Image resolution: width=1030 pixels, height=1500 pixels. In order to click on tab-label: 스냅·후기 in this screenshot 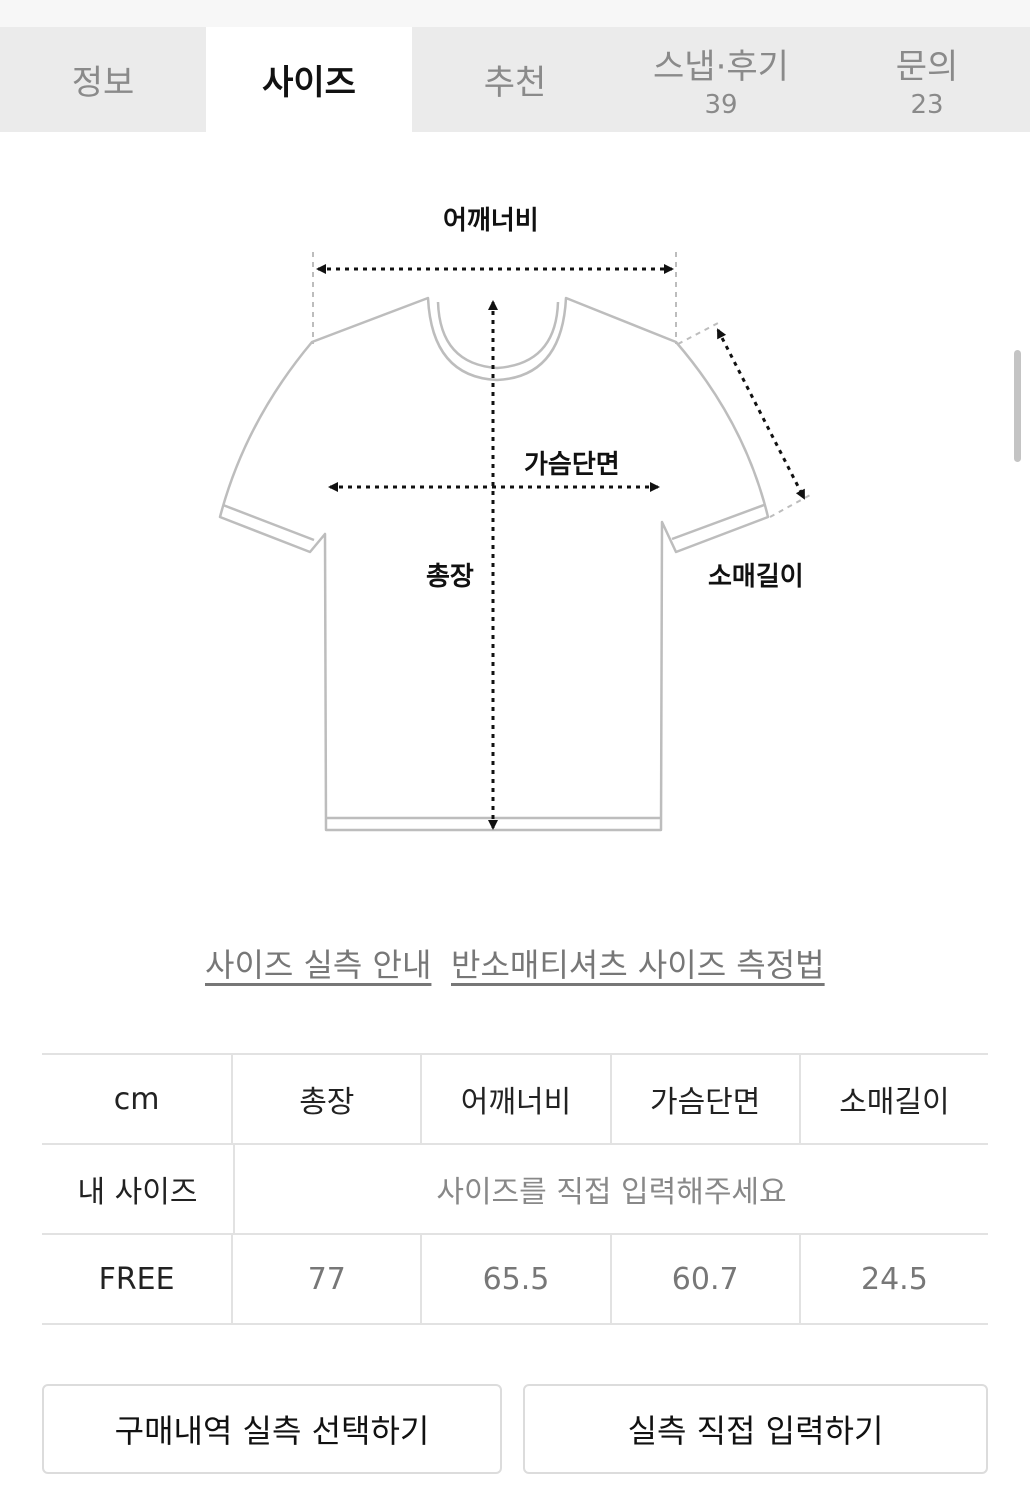, I will do `click(721, 67)`.